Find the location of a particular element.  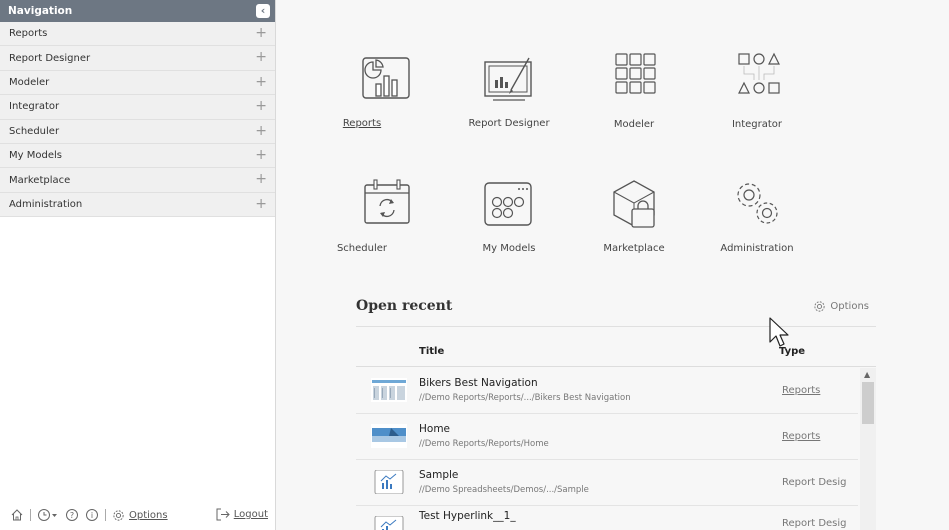

tile-my-models: My Models is located at coordinates (509, 214).